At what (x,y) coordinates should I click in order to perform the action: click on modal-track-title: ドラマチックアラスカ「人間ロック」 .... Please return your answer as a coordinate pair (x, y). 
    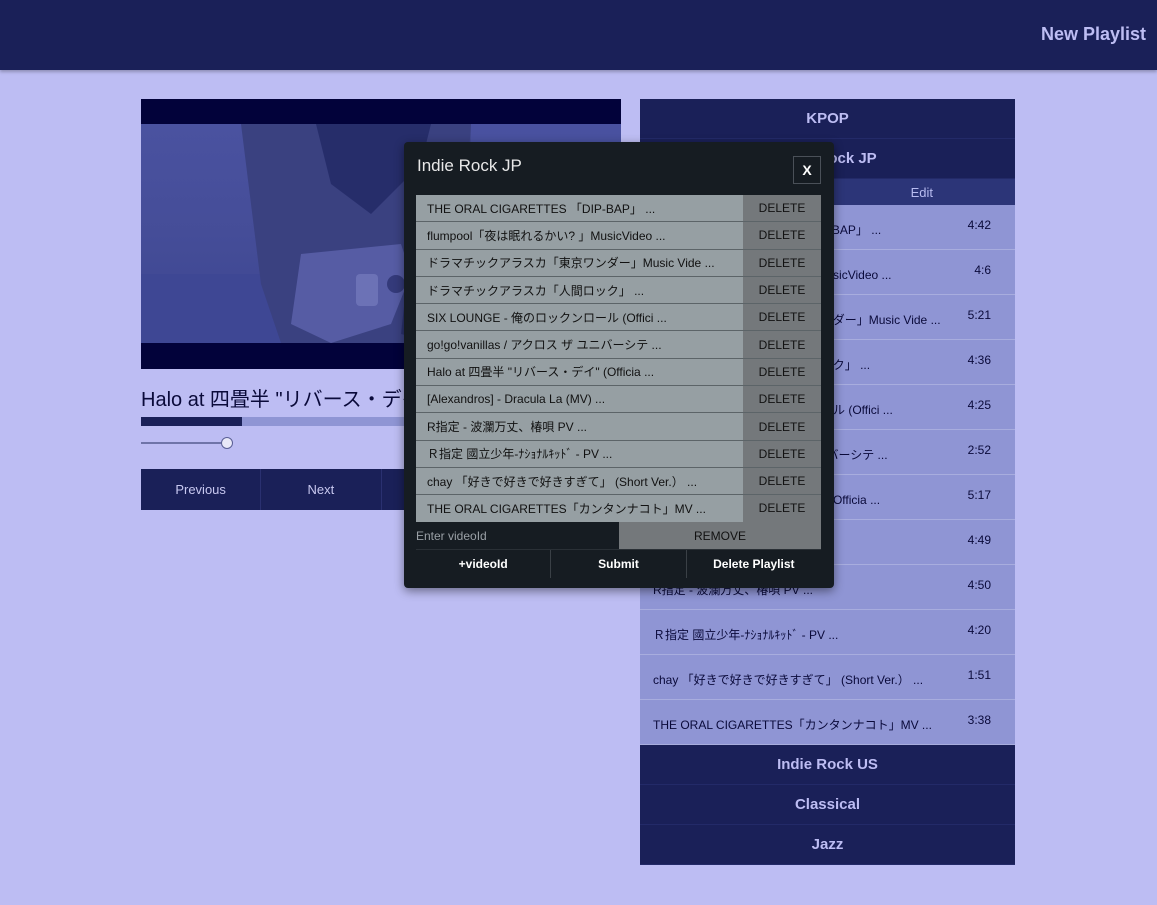
    Looking at the image, I should click on (579, 290).